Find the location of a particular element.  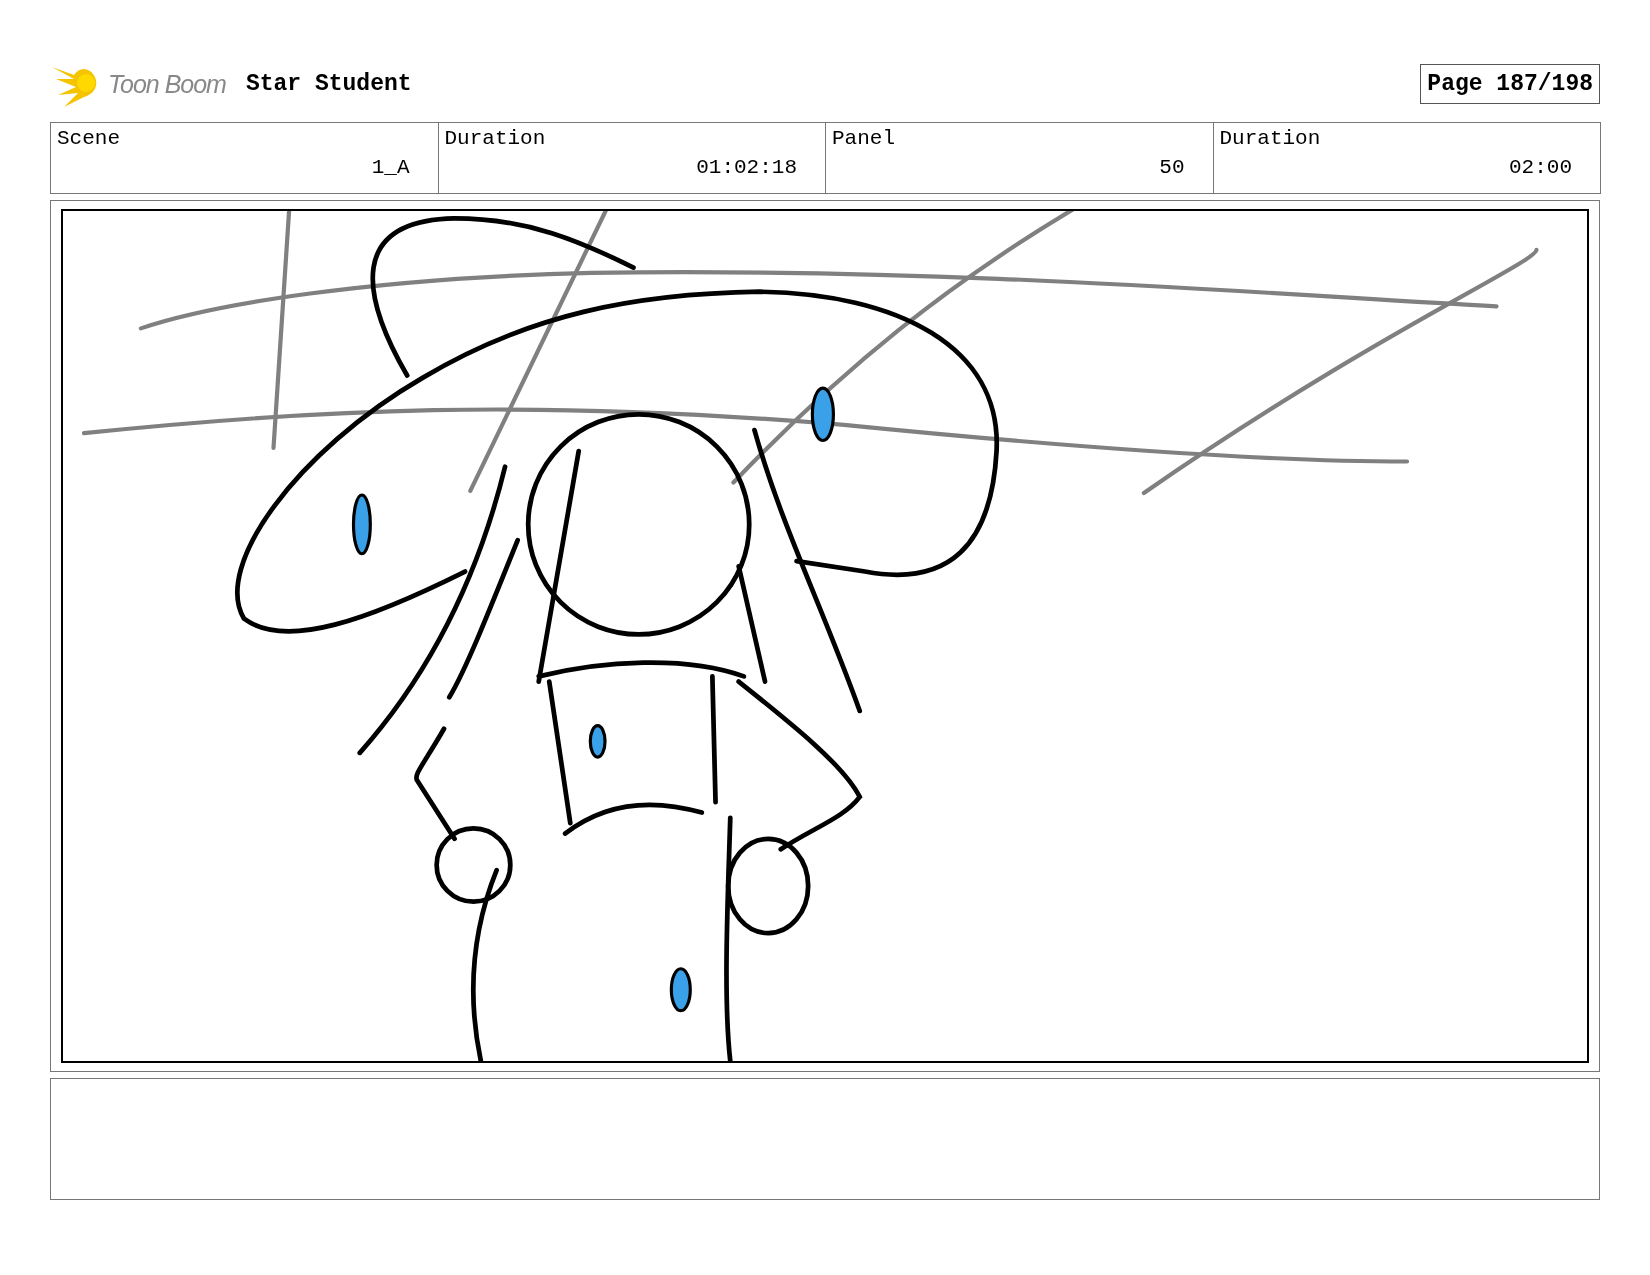

page-number: Page 187/198 is located at coordinates (1510, 84).